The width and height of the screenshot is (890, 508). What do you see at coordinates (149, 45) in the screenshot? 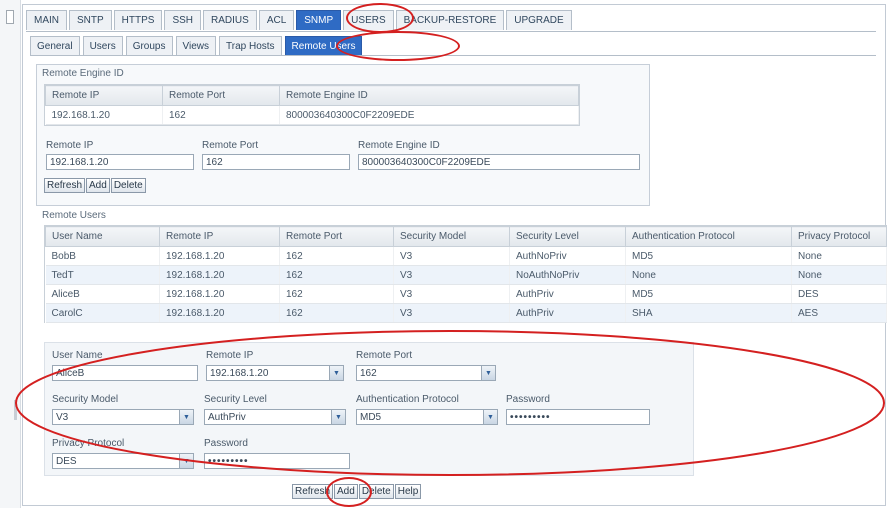
I see `subtab-groups: Groups` at bounding box center [149, 45].